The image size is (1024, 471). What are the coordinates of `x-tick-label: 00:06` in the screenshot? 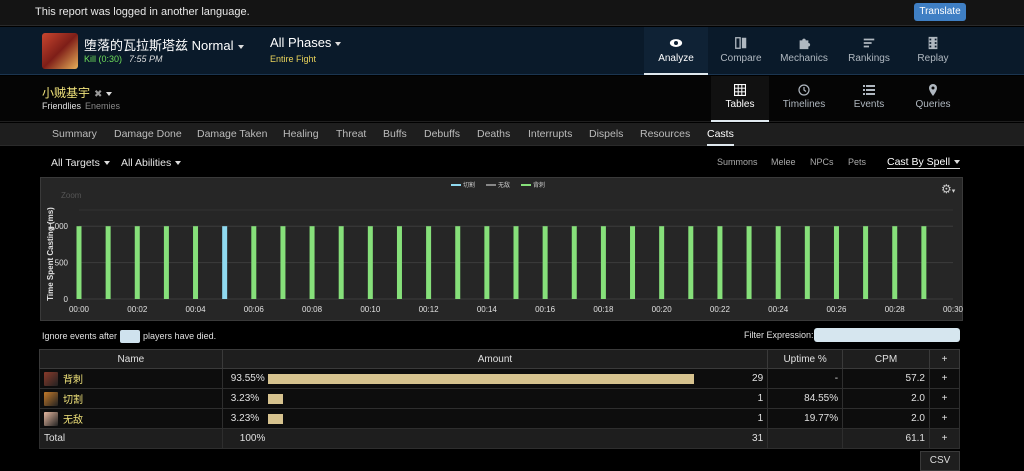 It's located at (254, 309).